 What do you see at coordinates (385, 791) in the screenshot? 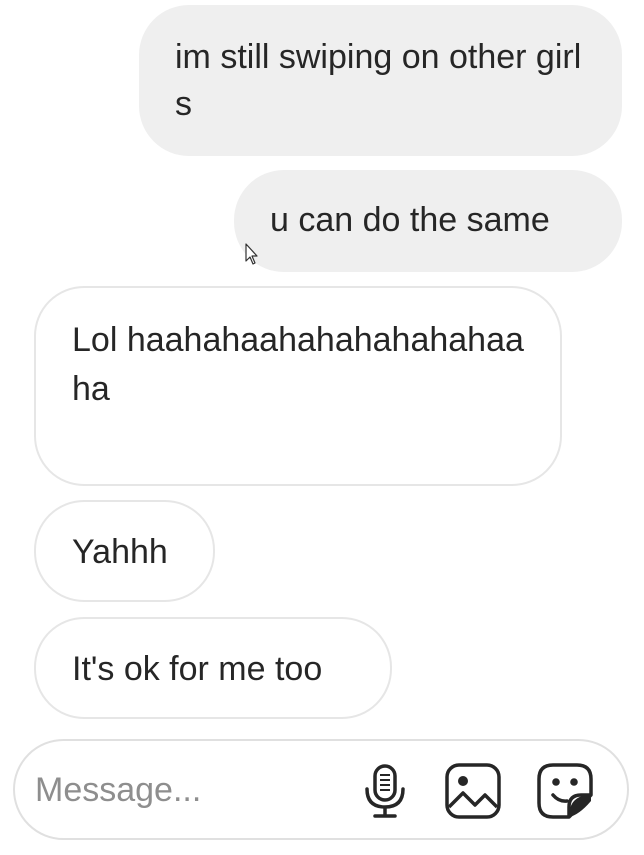
I see `microphone-icon` at bounding box center [385, 791].